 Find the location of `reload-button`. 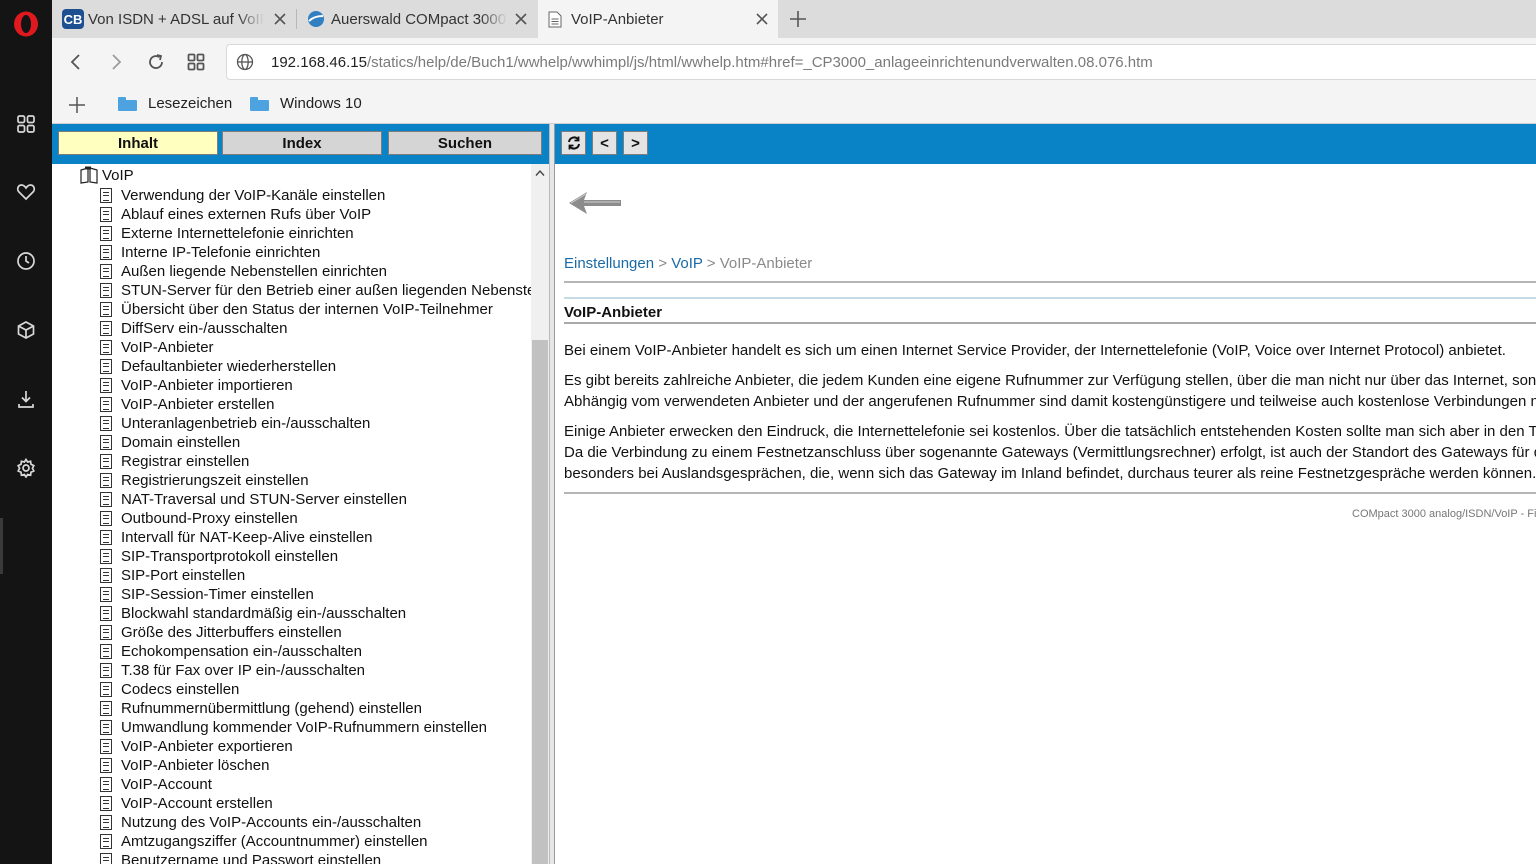

reload-button is located at coordinates (156, 62).